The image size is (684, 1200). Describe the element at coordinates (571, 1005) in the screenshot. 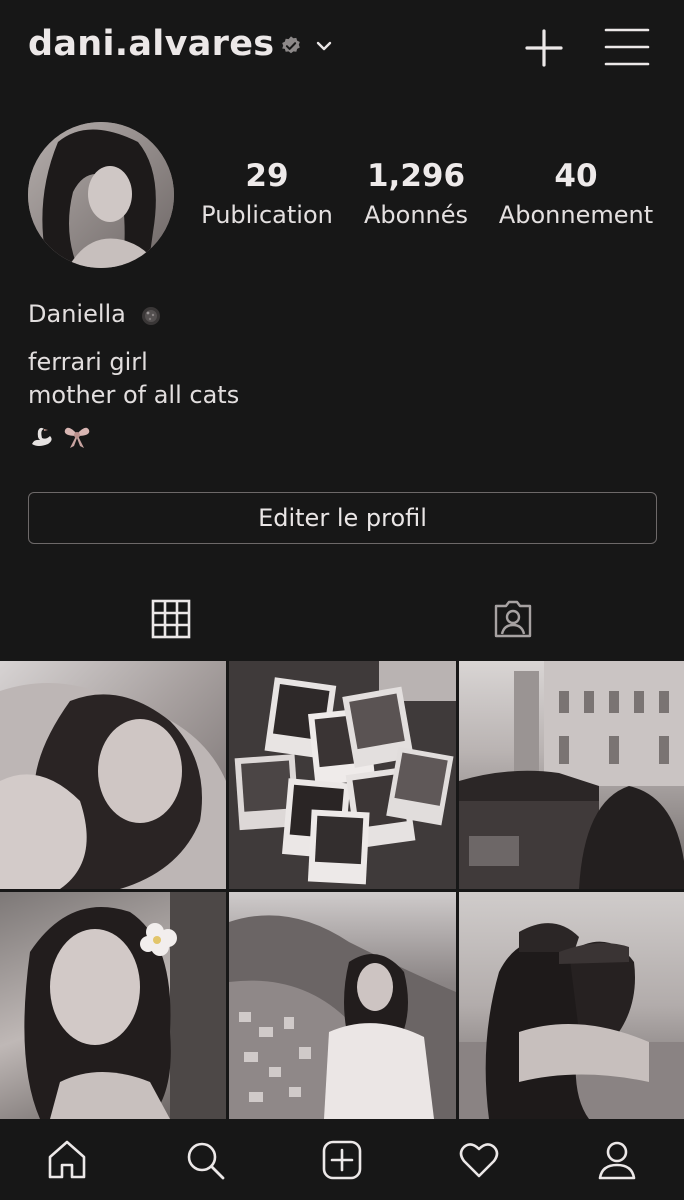

I see `post-couple-hug` at that location.